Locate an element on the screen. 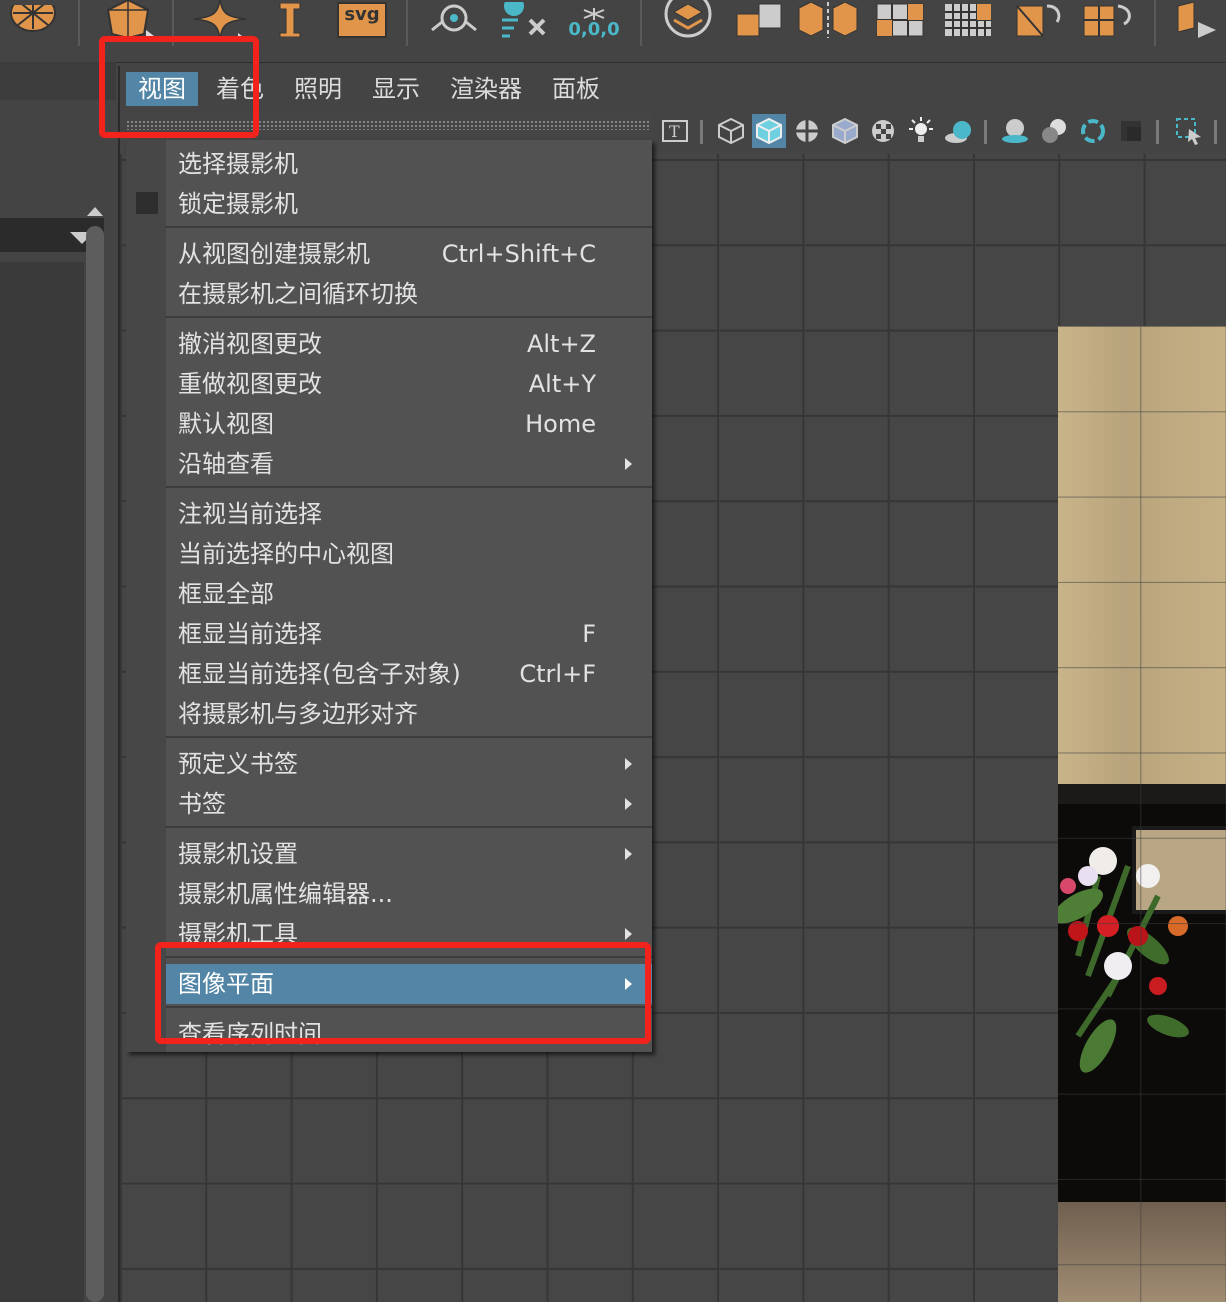  menu-item-view-along-axis: 沿轴查看 is located at coordinates (409, 464).